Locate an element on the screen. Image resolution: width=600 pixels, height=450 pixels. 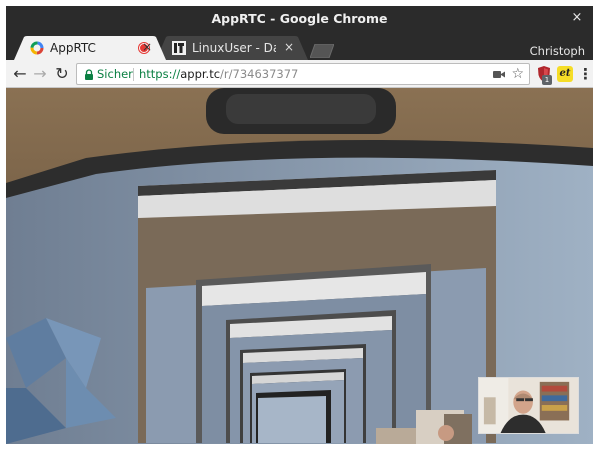
extension-badge: 1 is located at coordinates (547, 80).